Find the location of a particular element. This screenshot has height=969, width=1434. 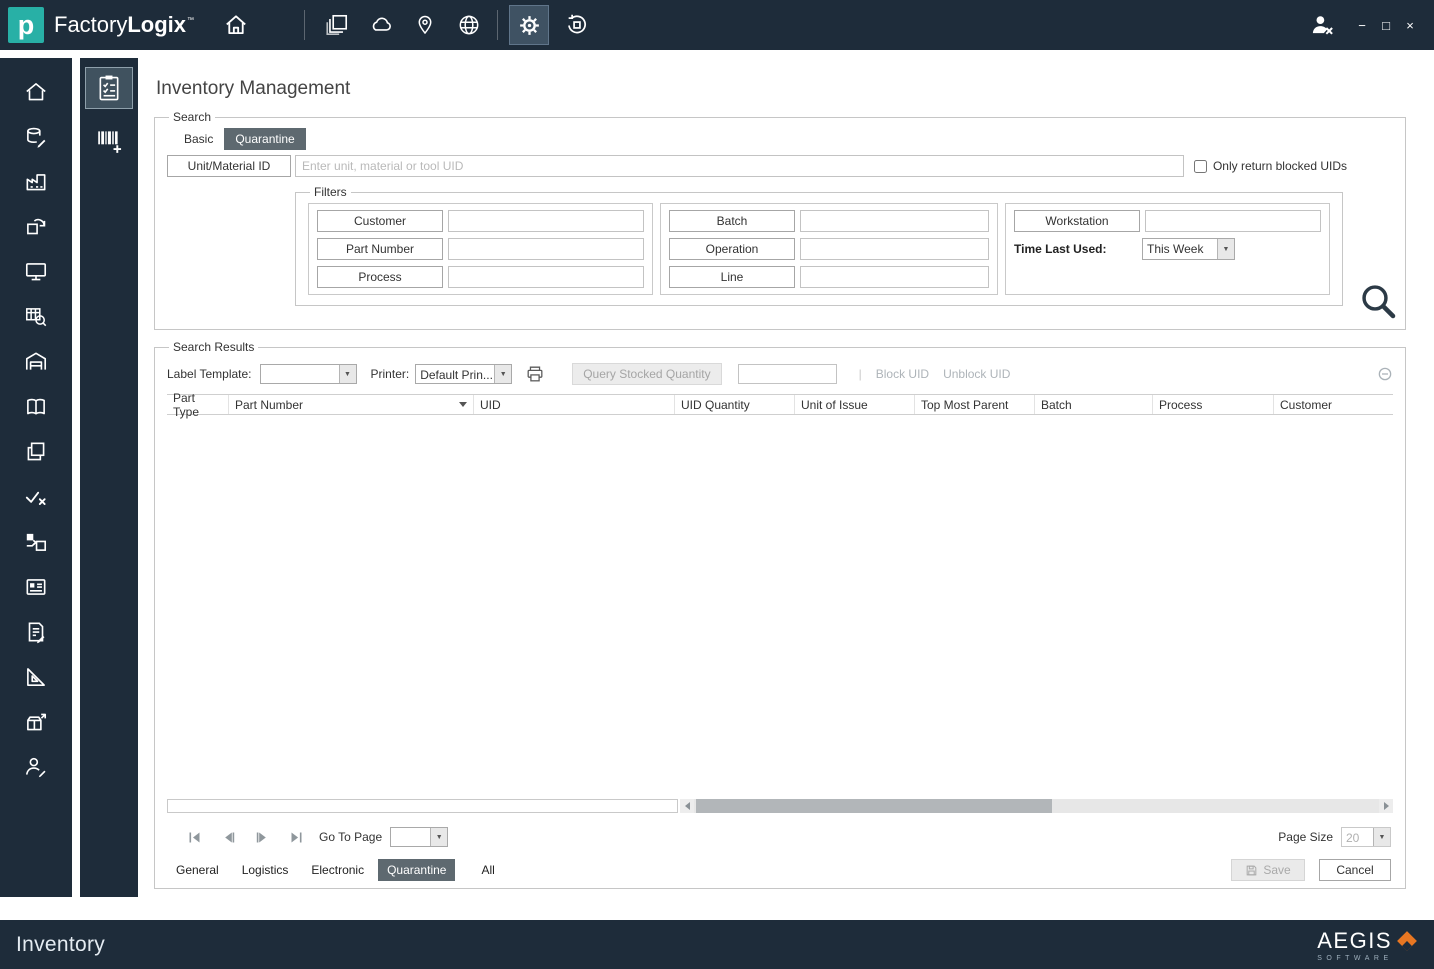

brand-trademark: ™ is located at coordinates (191, 20).